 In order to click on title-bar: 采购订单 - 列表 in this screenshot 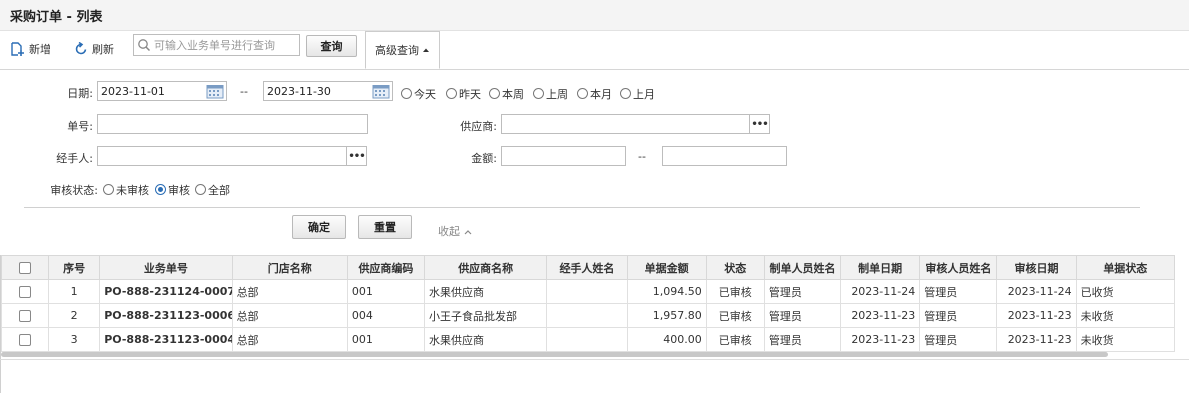, I will do `click(594, 15)`.